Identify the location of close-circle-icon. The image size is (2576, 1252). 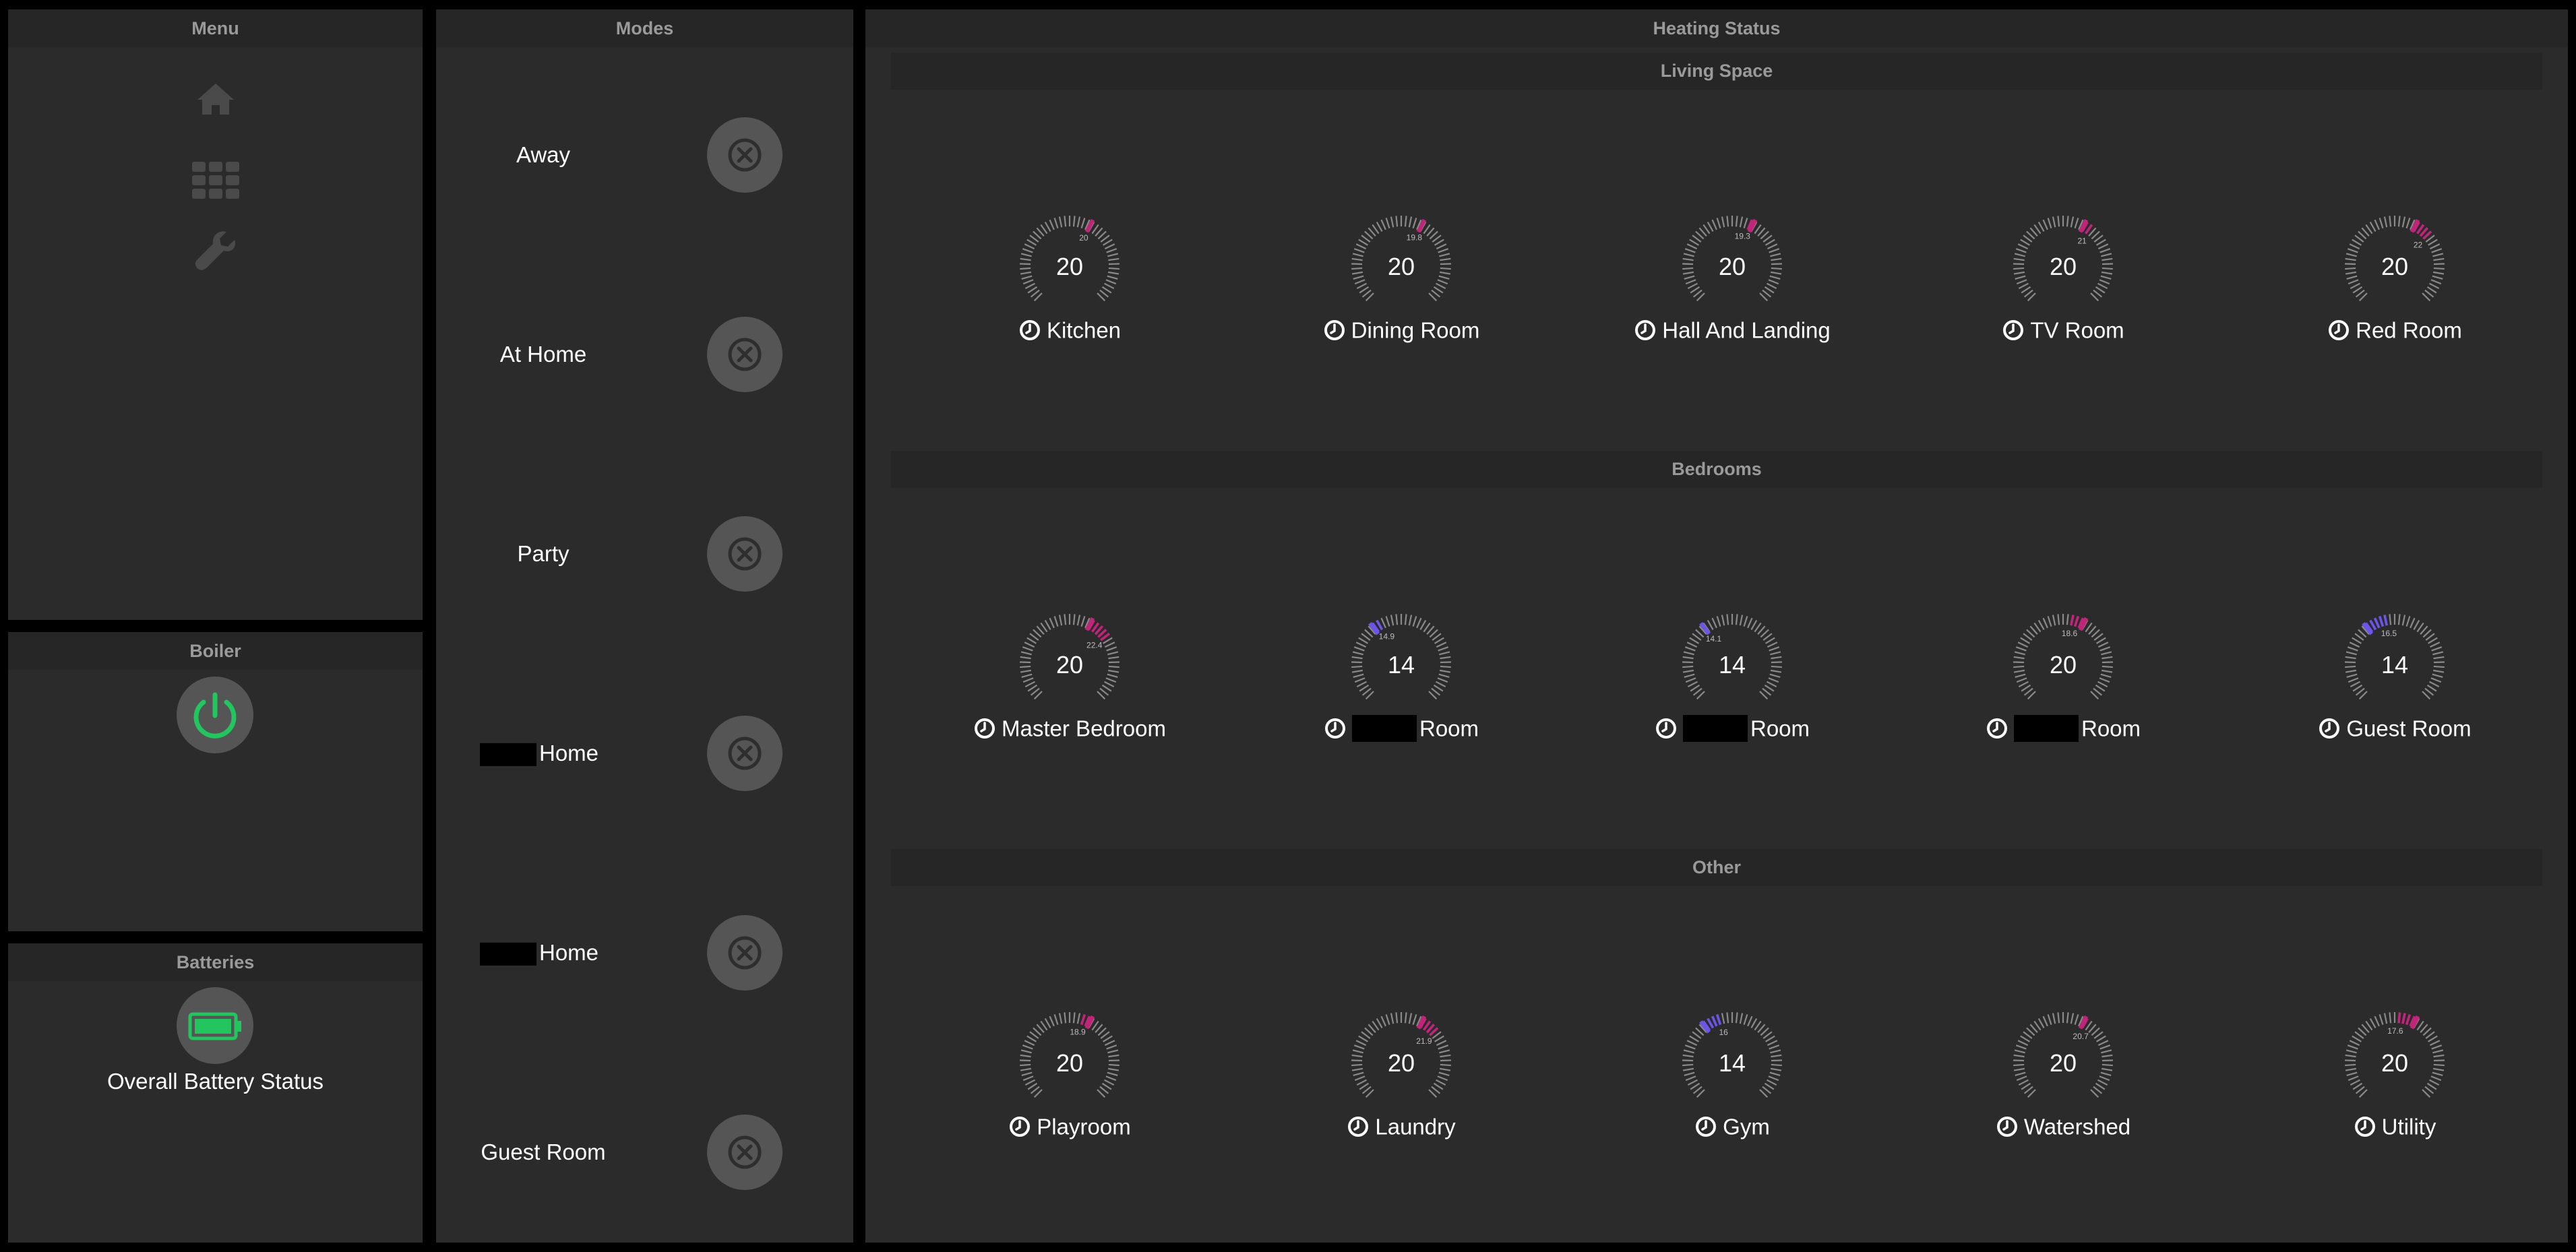
(745, 354).